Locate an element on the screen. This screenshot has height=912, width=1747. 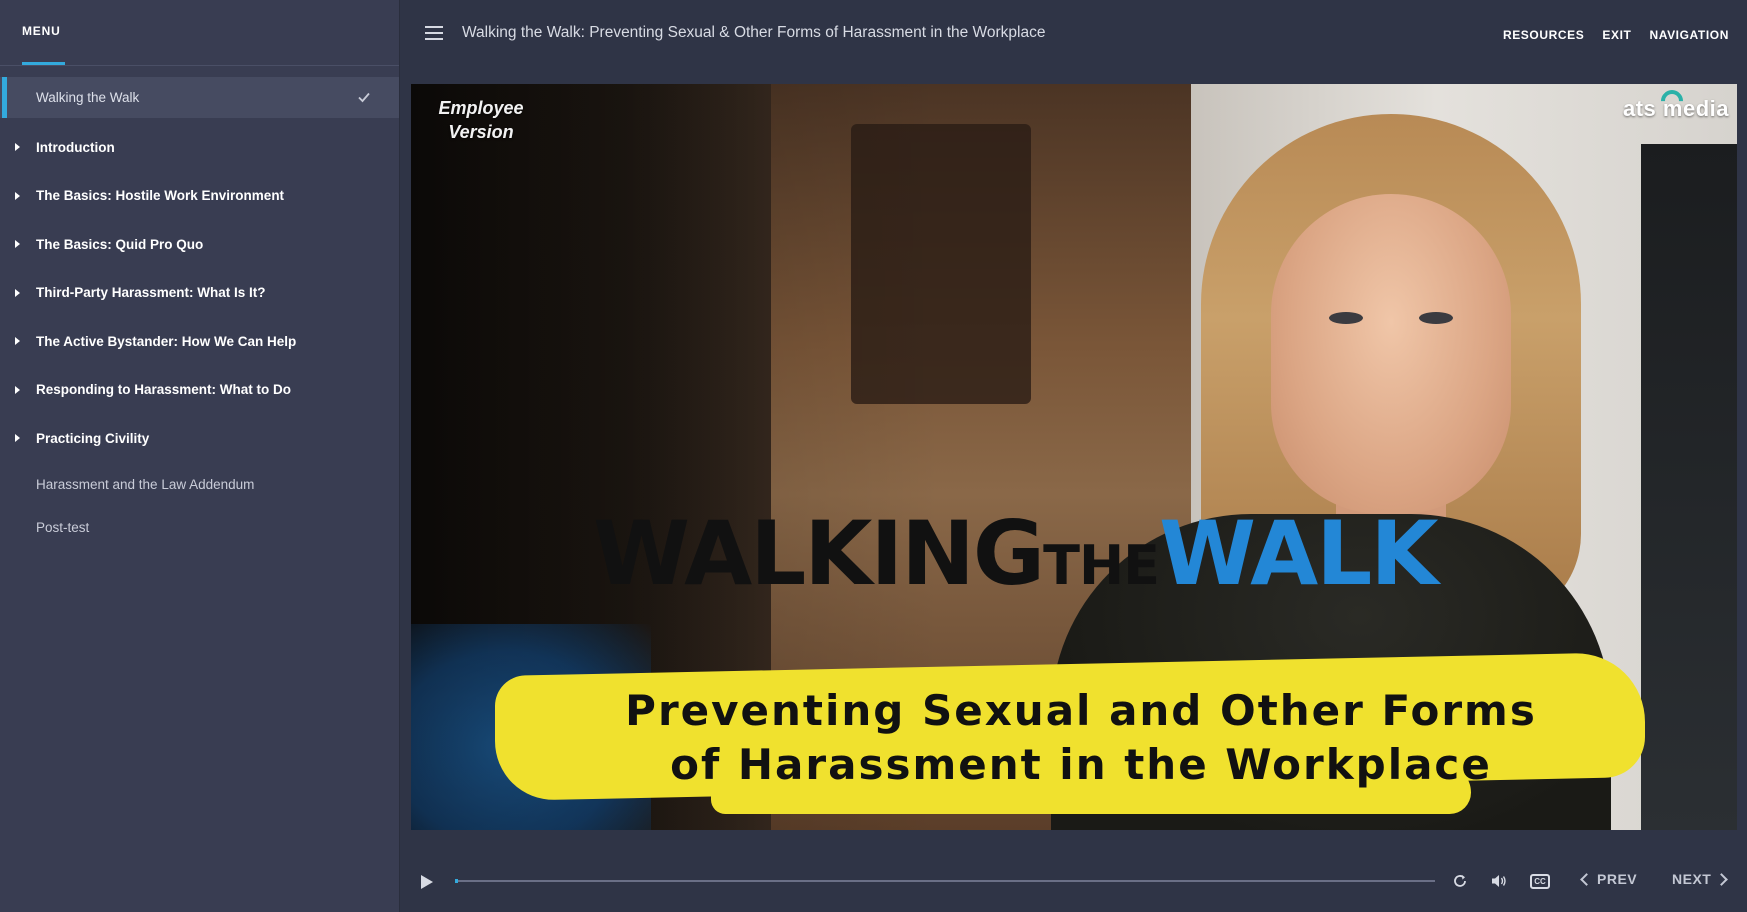
headline-walking: WALKING is located at coordinates (819, 553).